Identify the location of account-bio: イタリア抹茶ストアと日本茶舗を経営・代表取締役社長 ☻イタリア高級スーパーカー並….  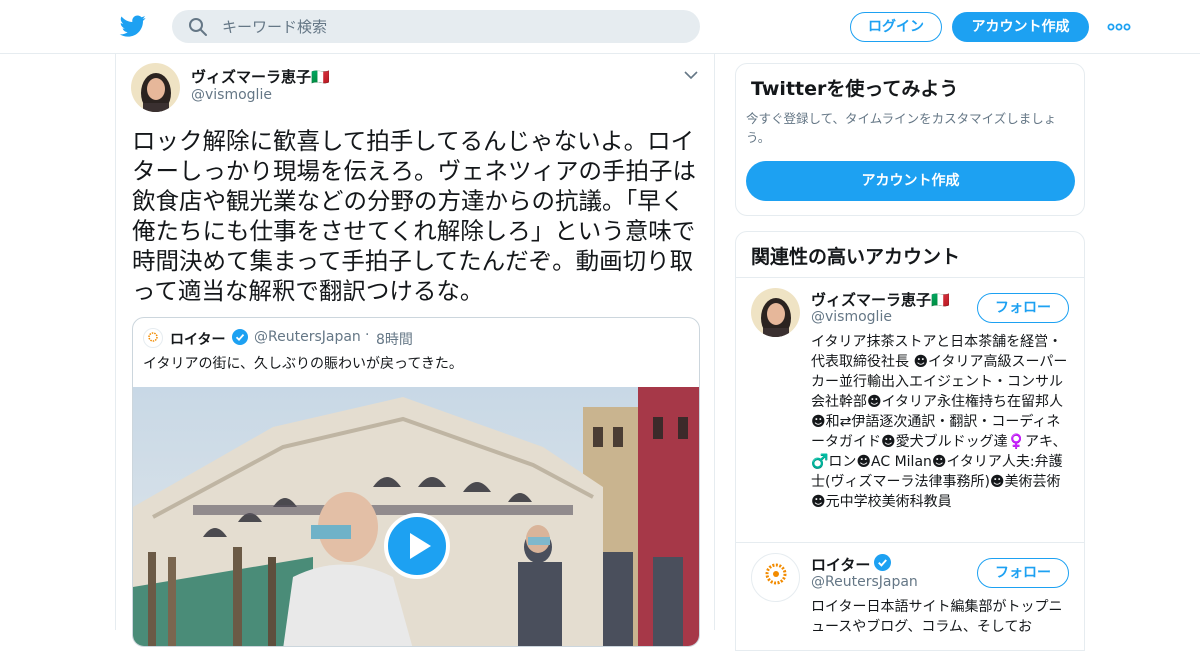
(939, 422).